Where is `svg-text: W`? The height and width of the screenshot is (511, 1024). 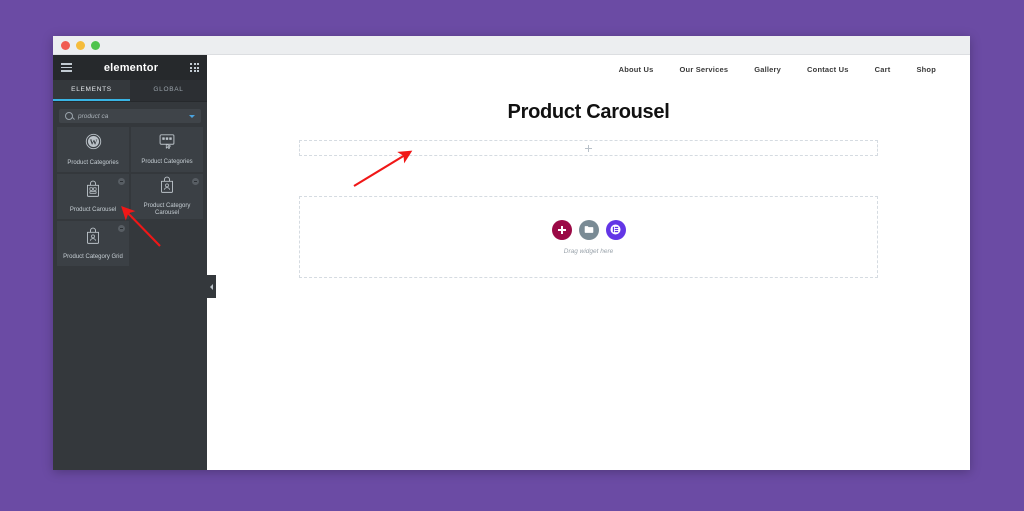 svg-text: W is located at coordinates (93, 141).